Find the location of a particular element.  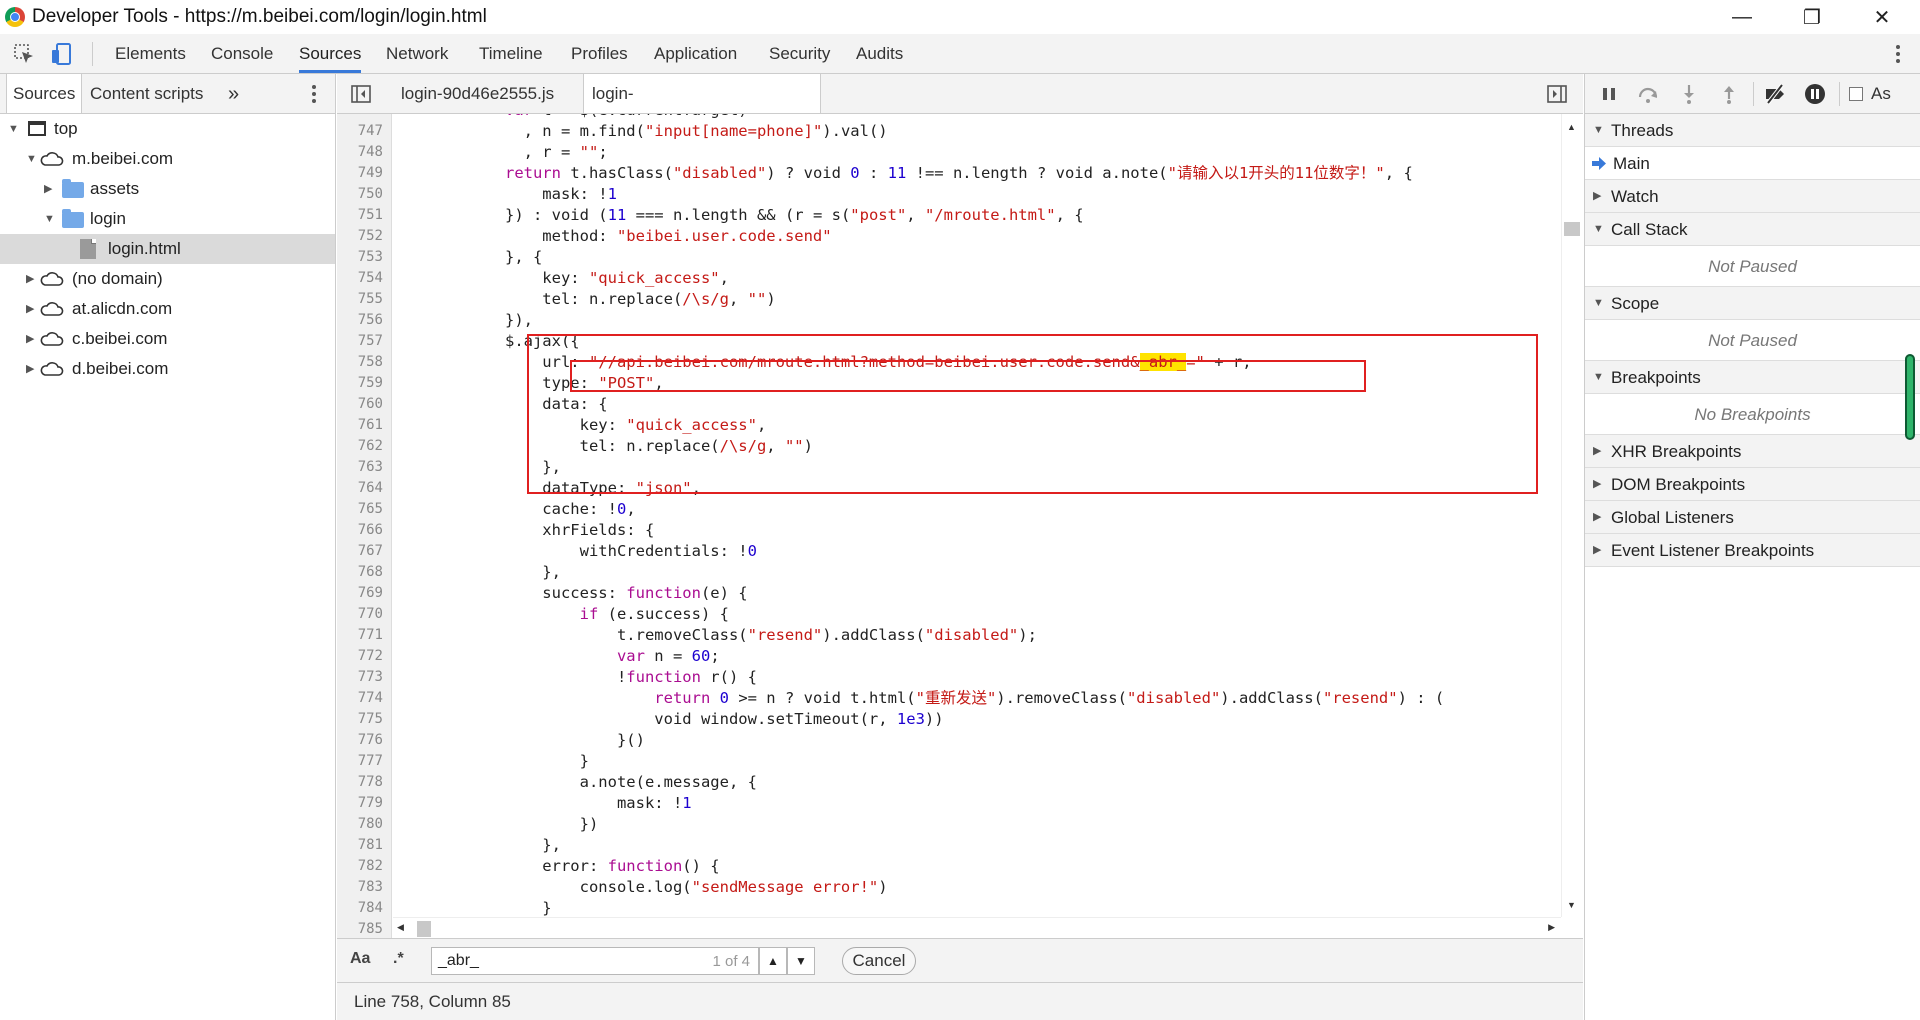

line-number: 751 is located at coordinates (370, 215).